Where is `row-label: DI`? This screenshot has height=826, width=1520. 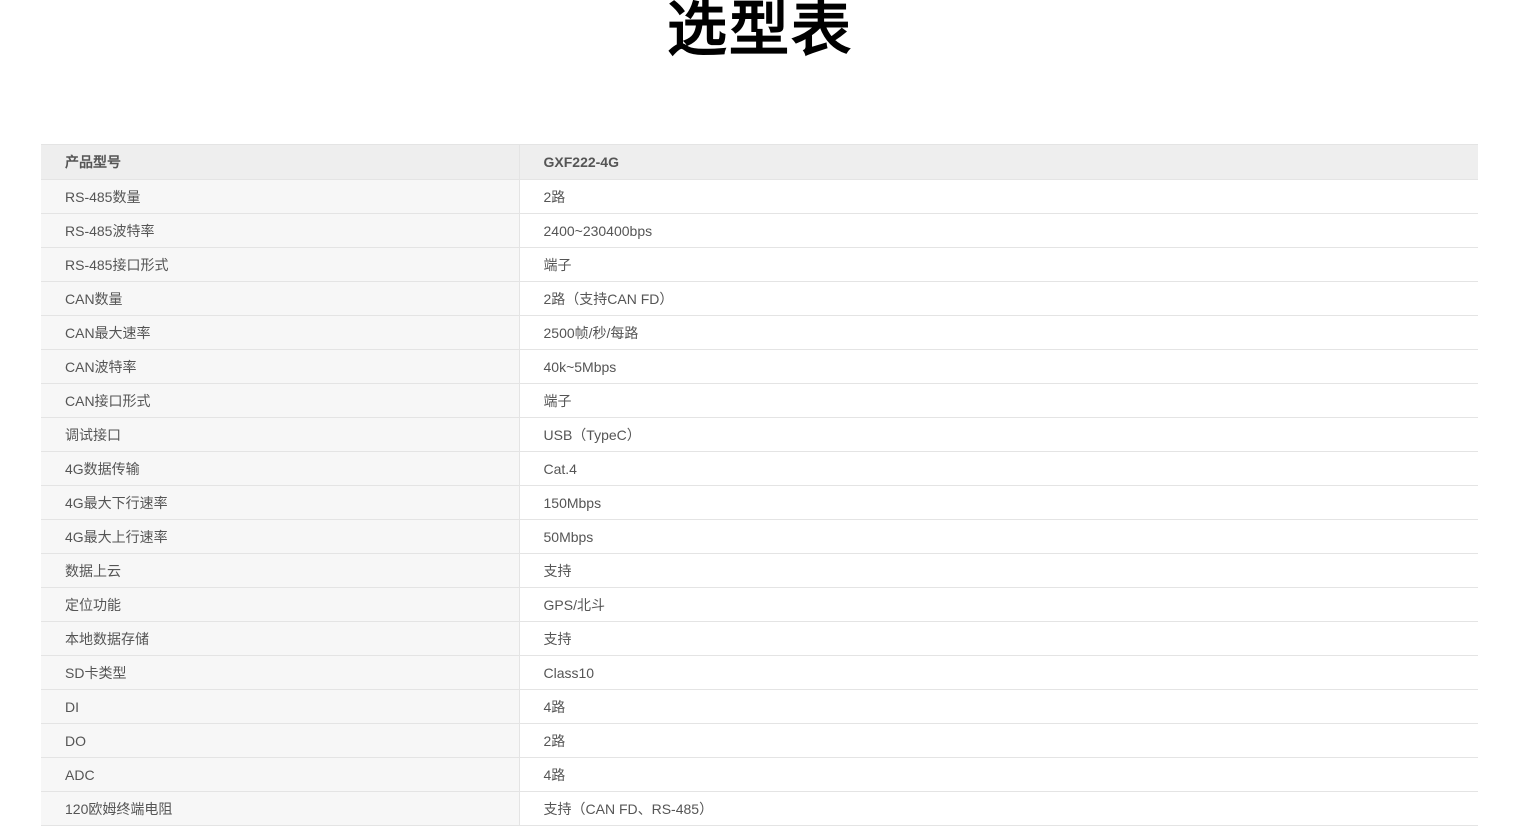 row-label: DI is located at coordinates (280, 706).